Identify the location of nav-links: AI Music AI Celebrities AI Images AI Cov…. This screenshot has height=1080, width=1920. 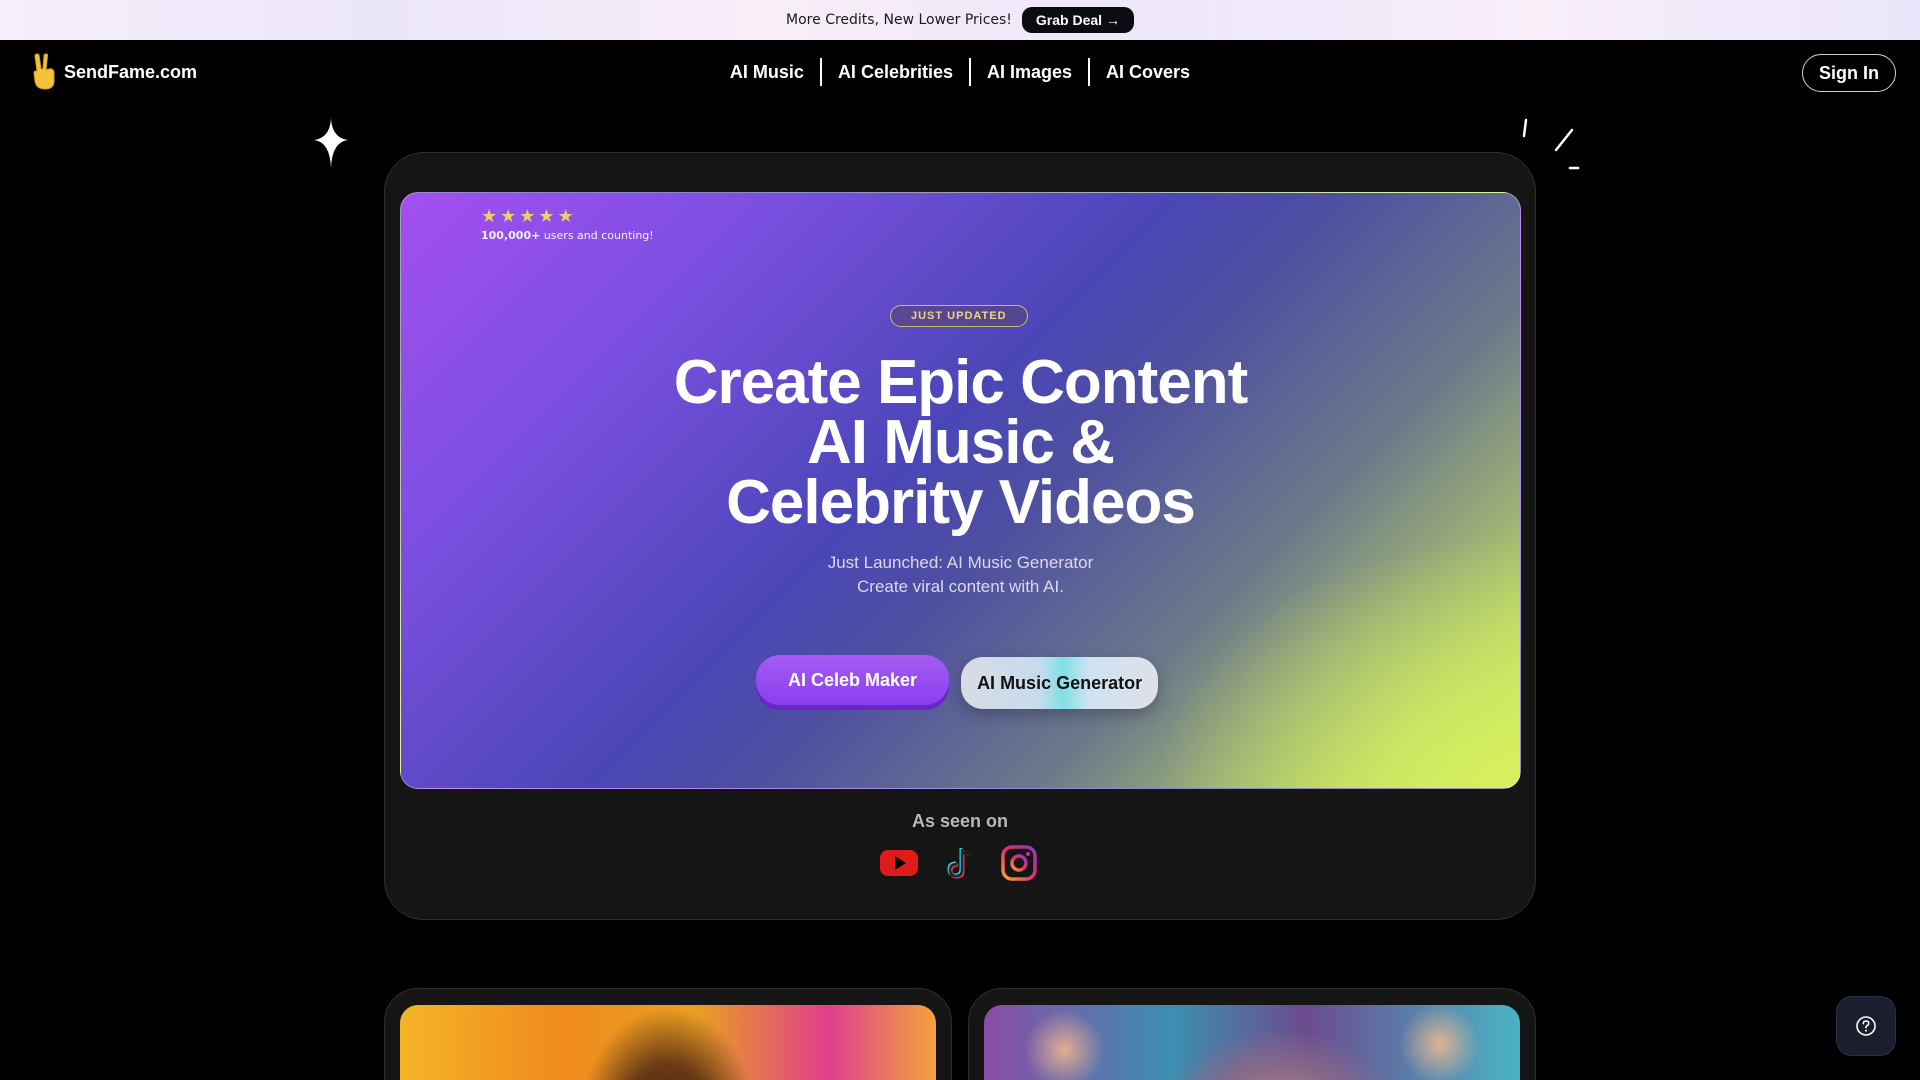
(960, 72).